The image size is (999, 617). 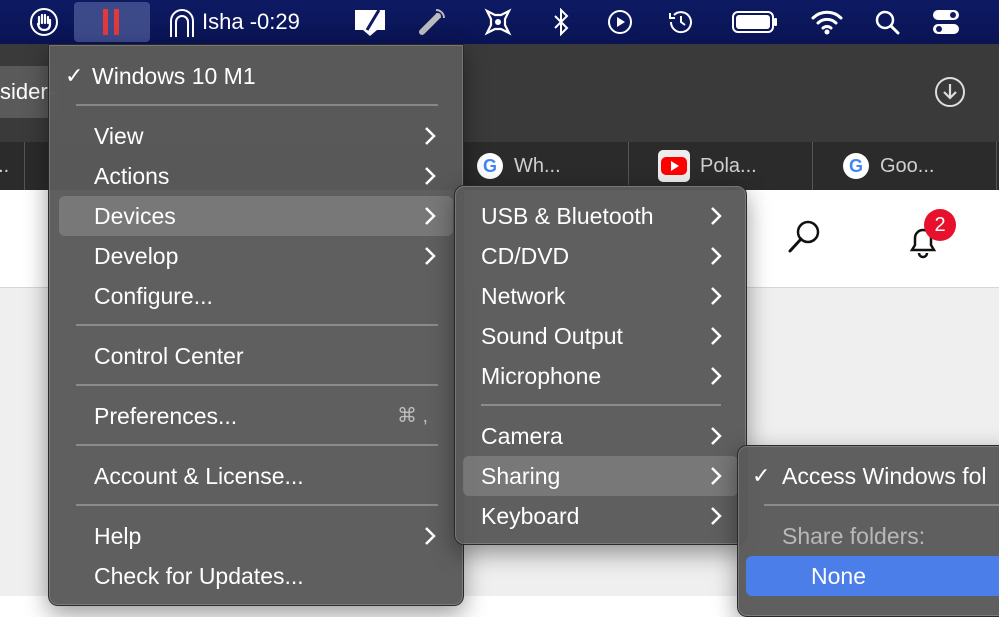 I want to click on menu-item-preferences: Preferences... ⌘ ,, so click(x=256, y=416).